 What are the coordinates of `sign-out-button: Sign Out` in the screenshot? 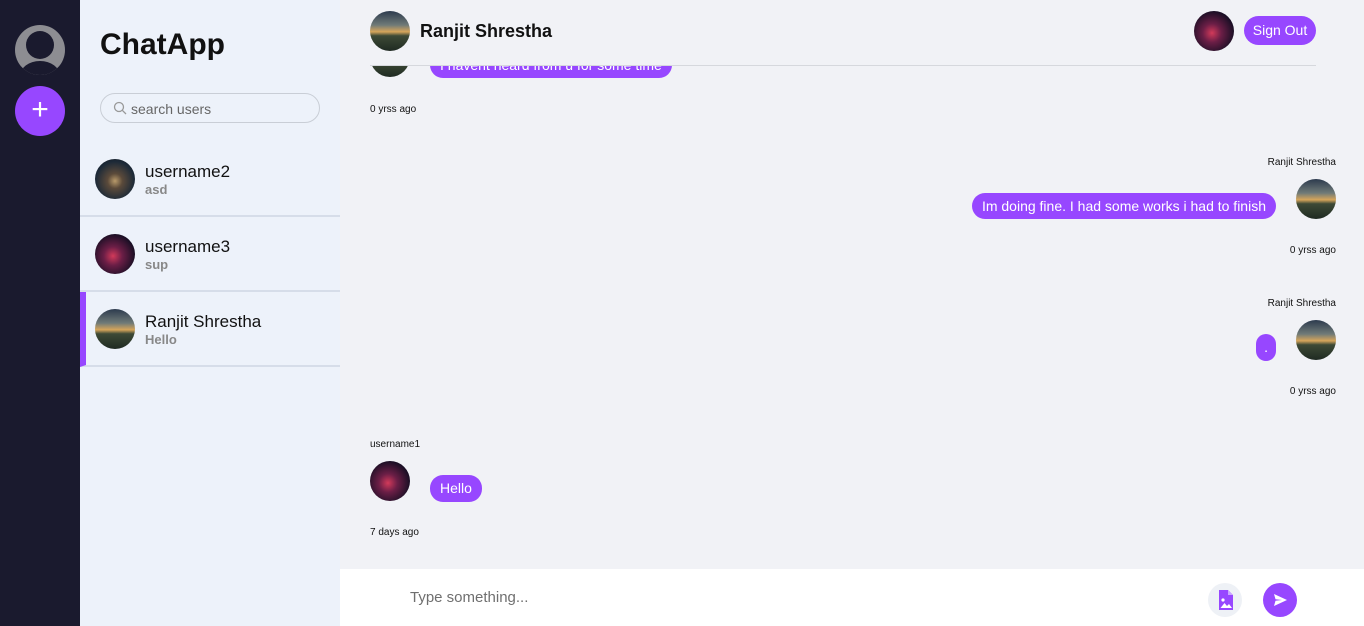 It's located at (1280, 30).